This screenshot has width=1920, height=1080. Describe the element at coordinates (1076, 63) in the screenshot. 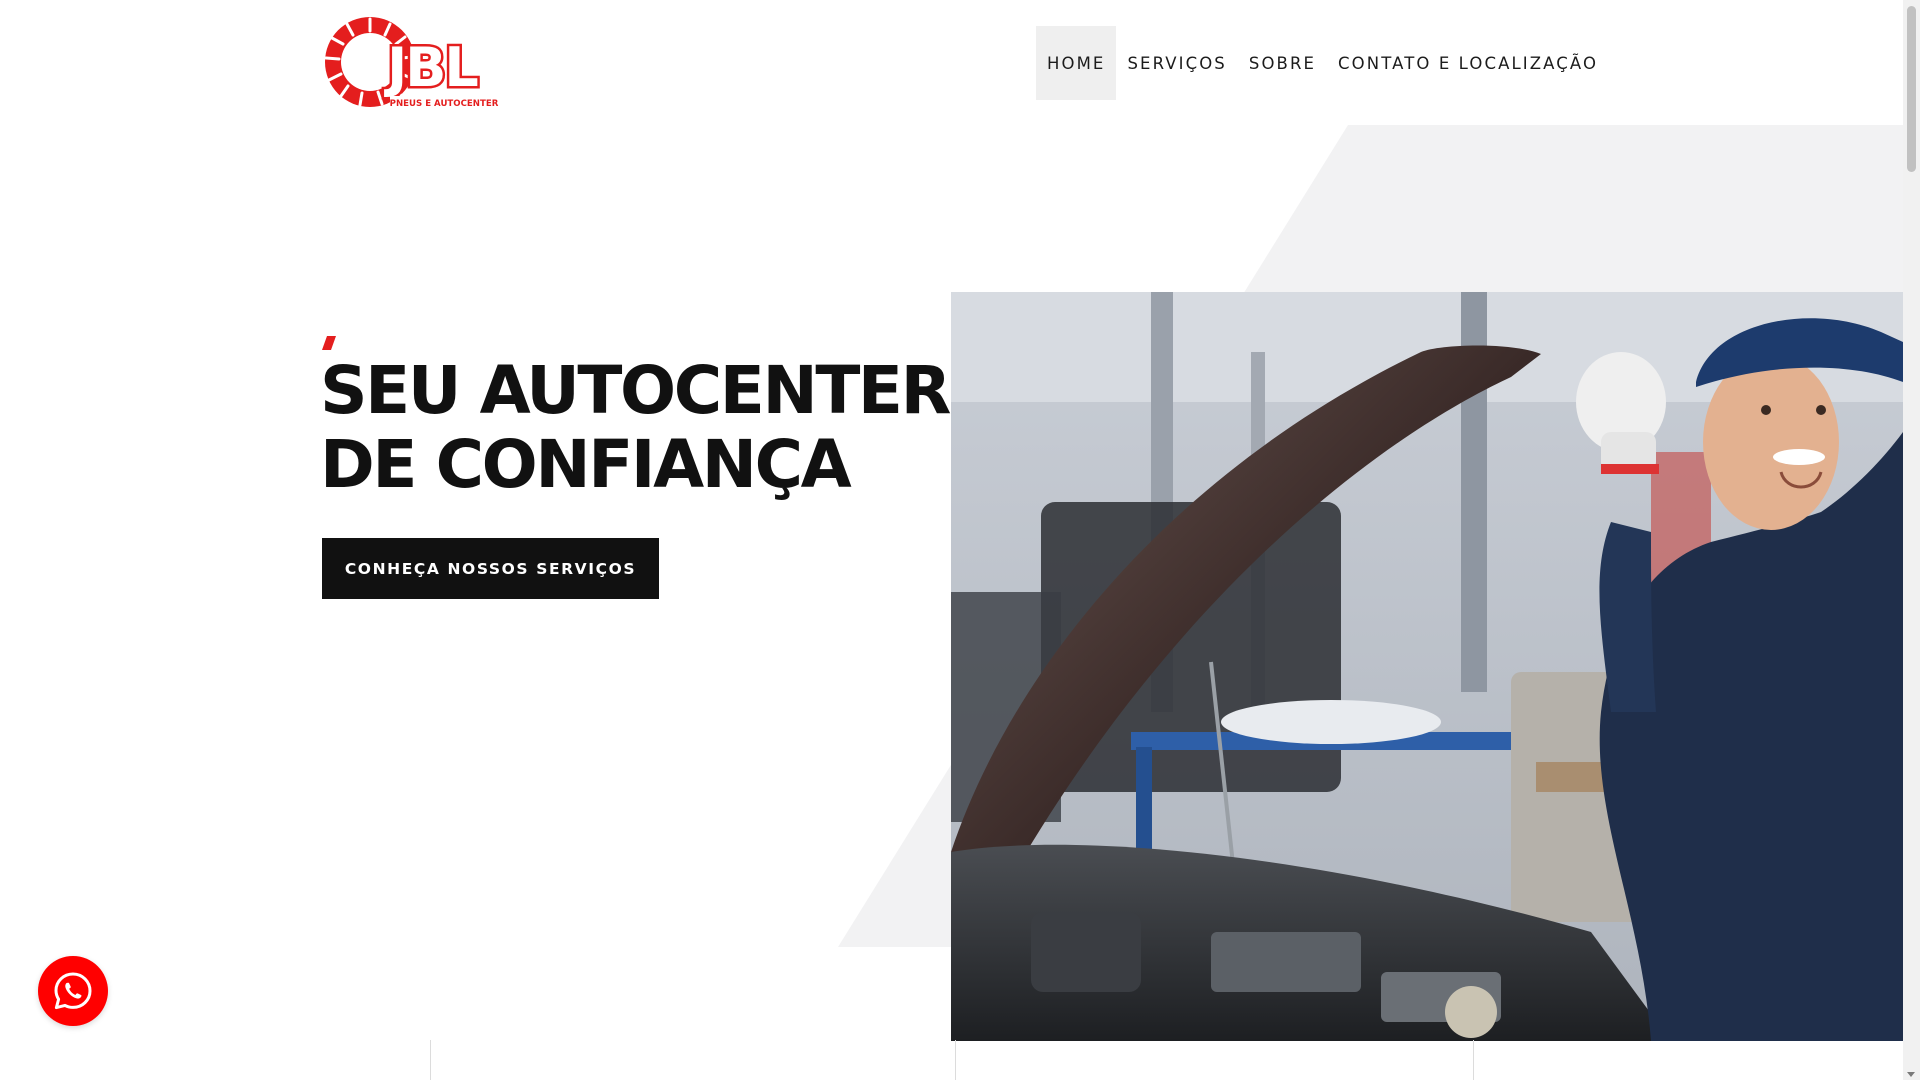

I see `nav-item-home: HOME` at that location.